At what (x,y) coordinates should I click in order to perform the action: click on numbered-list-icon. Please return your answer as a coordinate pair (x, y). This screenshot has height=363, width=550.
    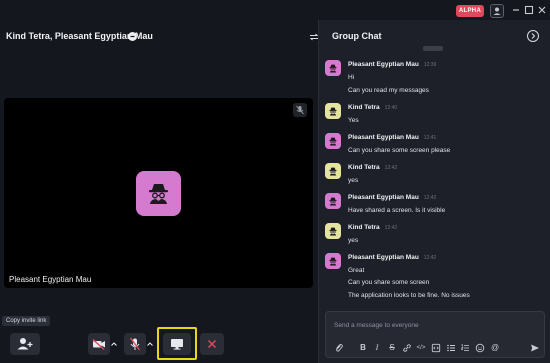
    Looking at the image, I should click on (465, 348).